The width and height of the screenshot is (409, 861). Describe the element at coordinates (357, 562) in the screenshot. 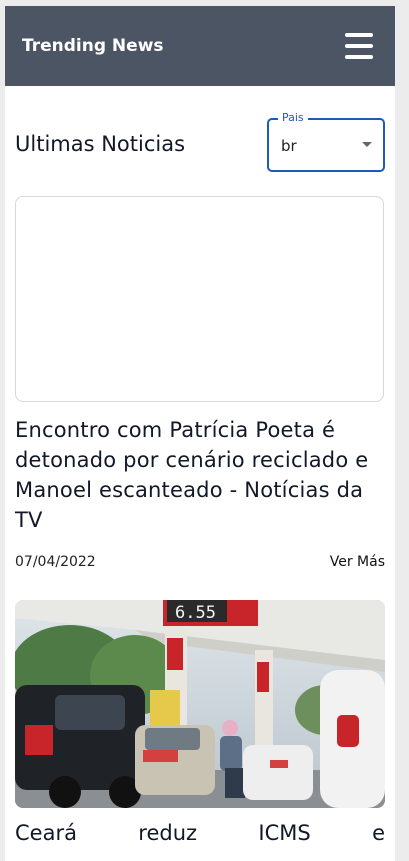

I see `read-more-link: Ver Más` at that location.